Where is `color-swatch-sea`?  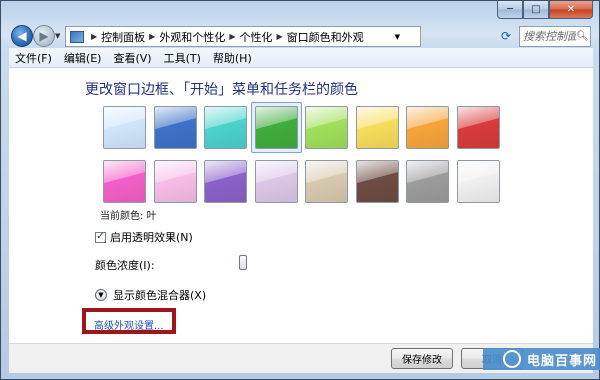
color-swatch-sea is located at coordinates (225, 127).